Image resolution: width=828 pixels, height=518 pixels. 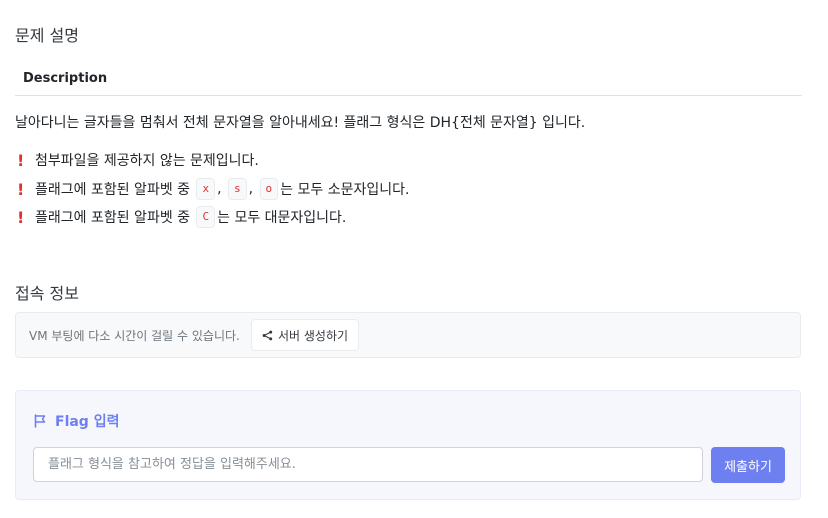 I want to click on notice-text: 는 모두 소문자입니다., so click(x=345, y=190).